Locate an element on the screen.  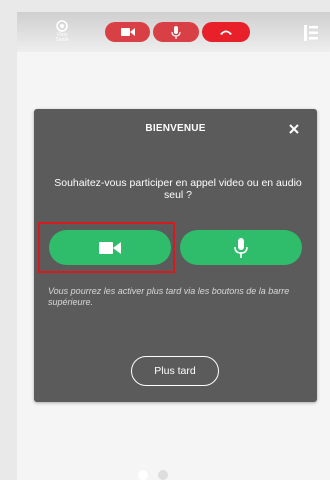
toggle-video-button is located at coordinates (127, 32).